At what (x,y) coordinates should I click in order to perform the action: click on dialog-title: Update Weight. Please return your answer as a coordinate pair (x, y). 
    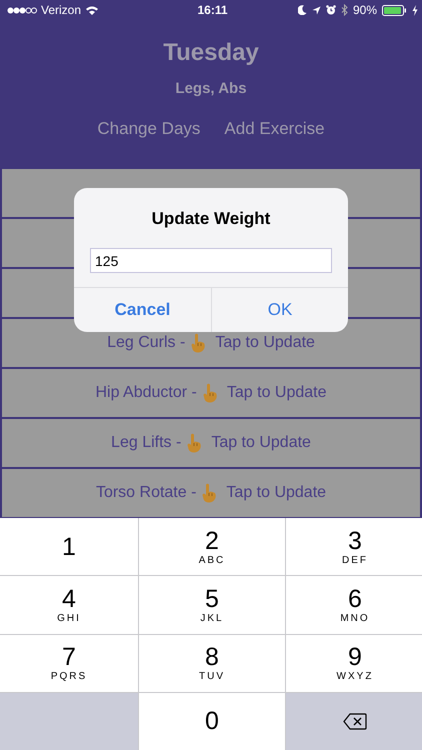
    Looking at the image, I should click on (211, 219).